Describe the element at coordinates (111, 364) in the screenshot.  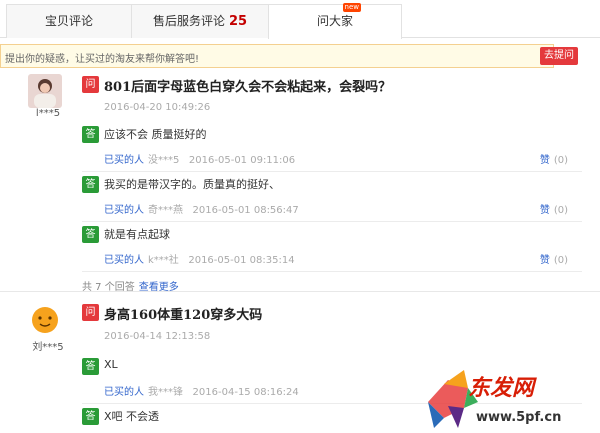
I see `answer-text: XL` at that location.